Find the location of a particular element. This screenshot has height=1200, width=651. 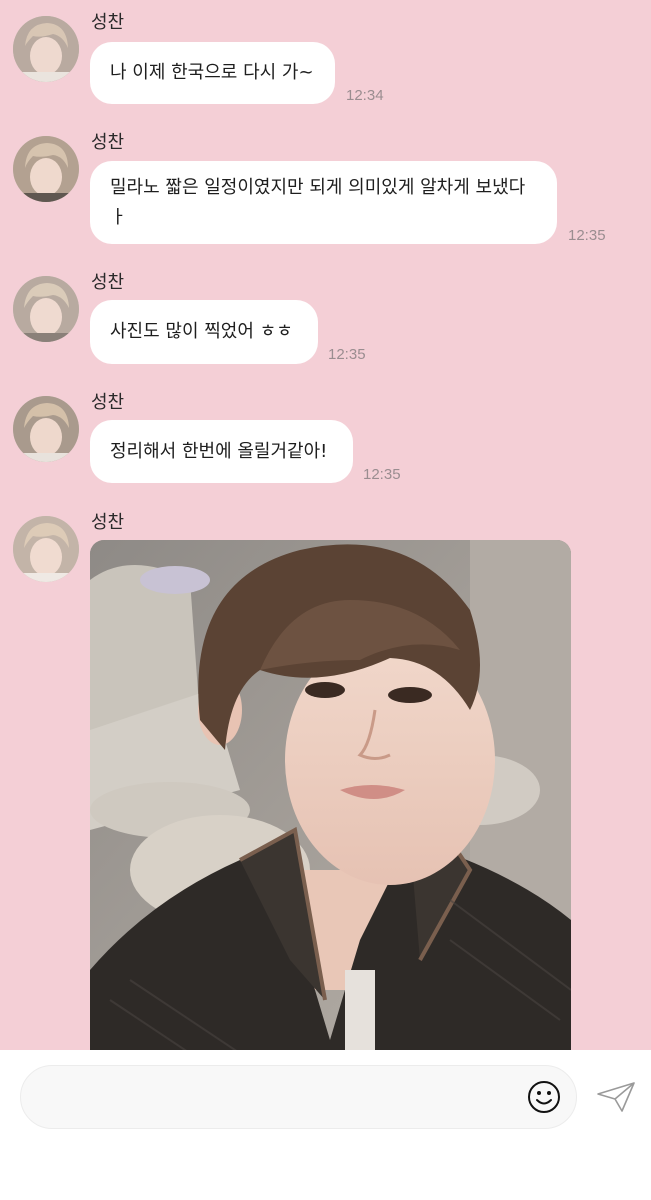

smiley-face-icon is located at coordinates (544, 1097).